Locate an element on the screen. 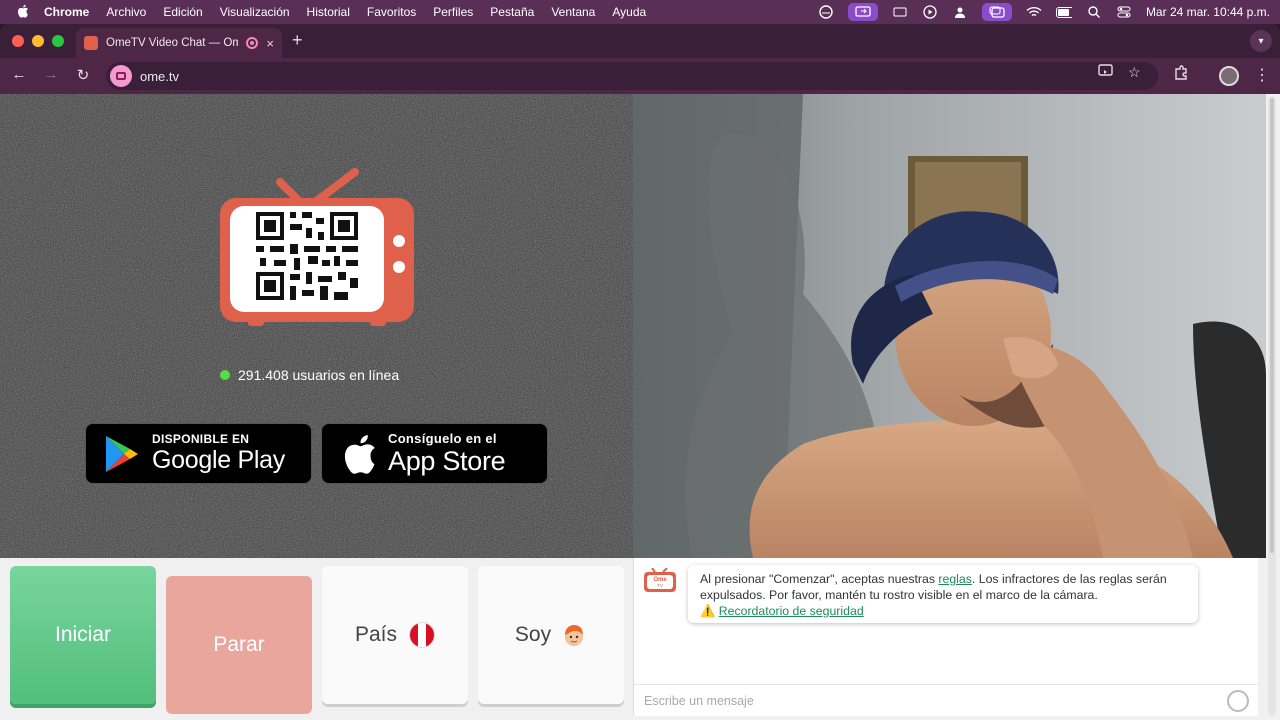 The image size is (1280, 720). recording-indicator-icon is located at coordinates (252, 43).